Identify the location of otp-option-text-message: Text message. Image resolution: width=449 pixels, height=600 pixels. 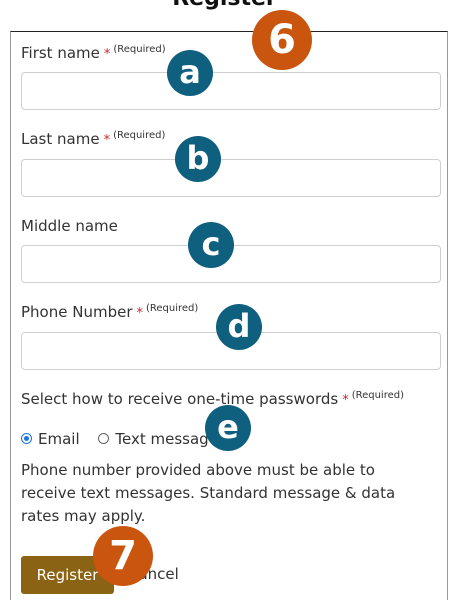
(158, 439).